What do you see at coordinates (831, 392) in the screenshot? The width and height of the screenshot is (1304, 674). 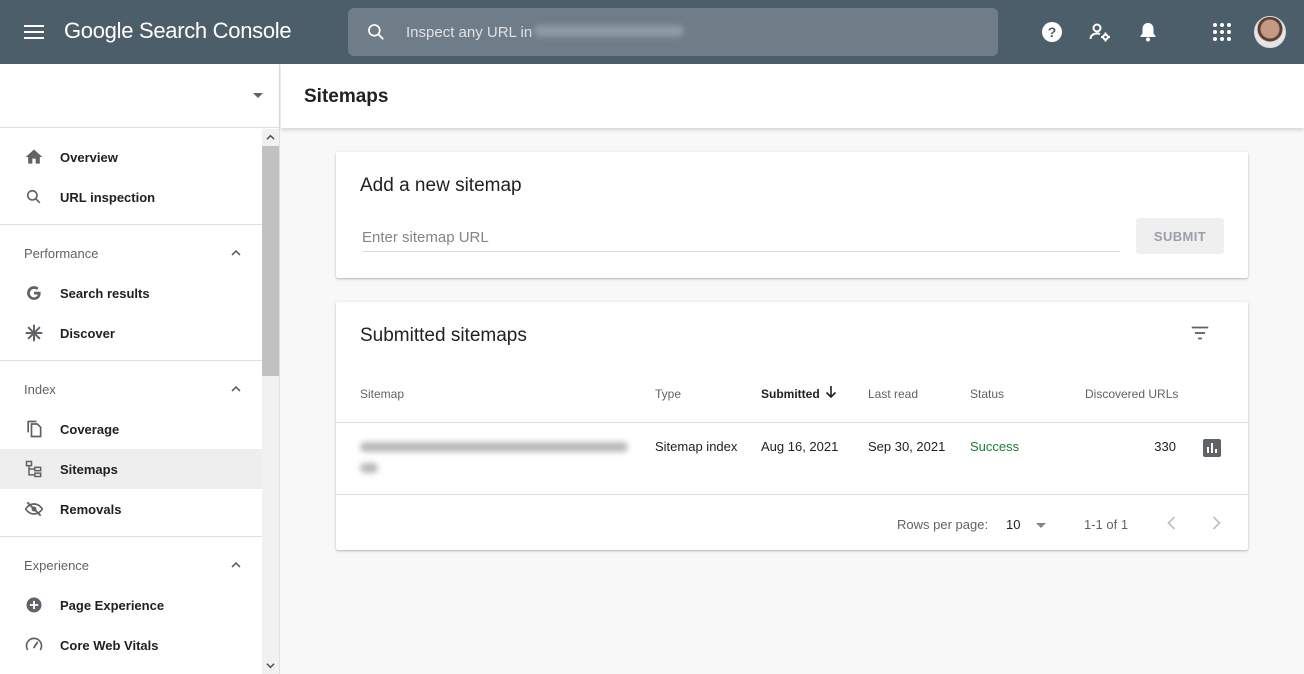 I see `arrow-down-icon` at bounding box center [831, 392].